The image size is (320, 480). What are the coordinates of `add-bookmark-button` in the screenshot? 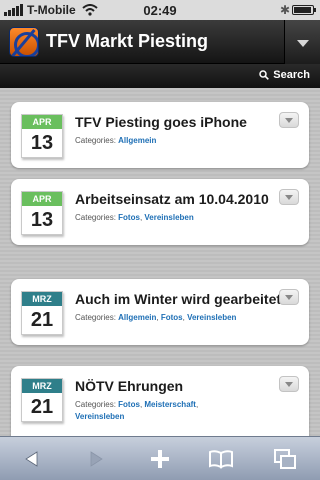 It's located at (160, 458).